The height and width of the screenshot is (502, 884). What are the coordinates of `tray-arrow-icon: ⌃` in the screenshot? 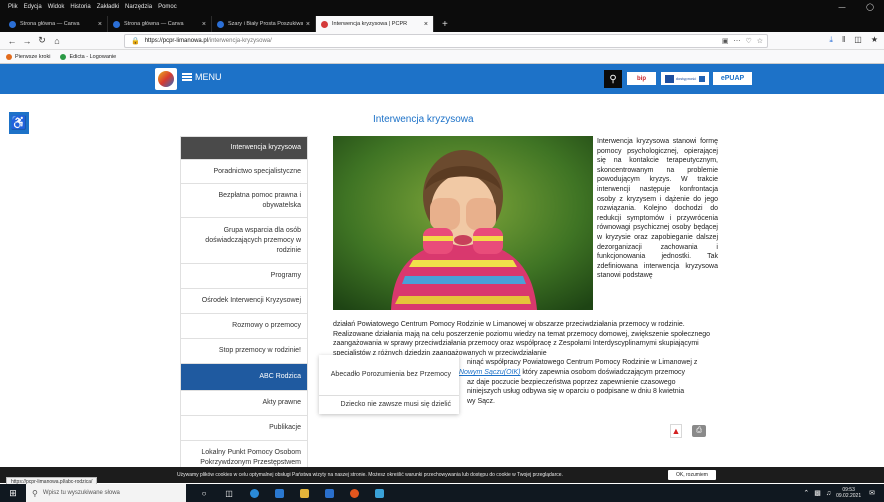 It's located at (806, 493).